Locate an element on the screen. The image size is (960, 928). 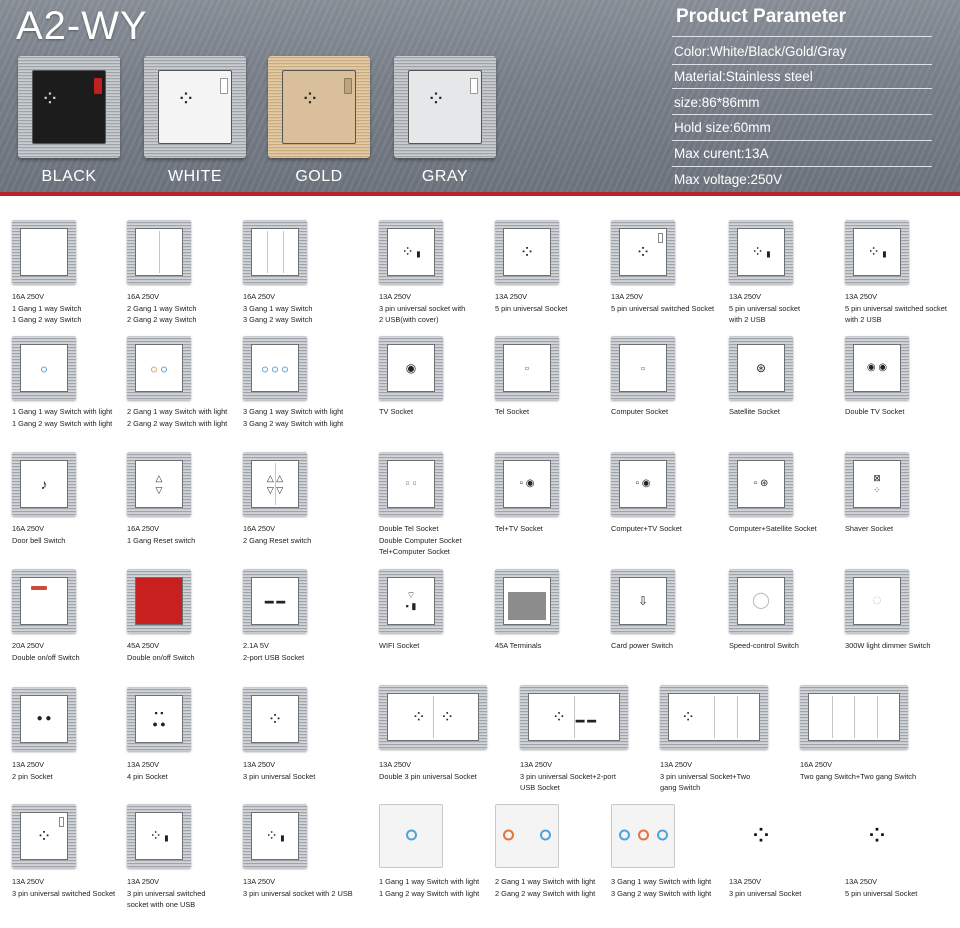
product-name: Tel+Computer Socket is located at coordinates (414, 551).